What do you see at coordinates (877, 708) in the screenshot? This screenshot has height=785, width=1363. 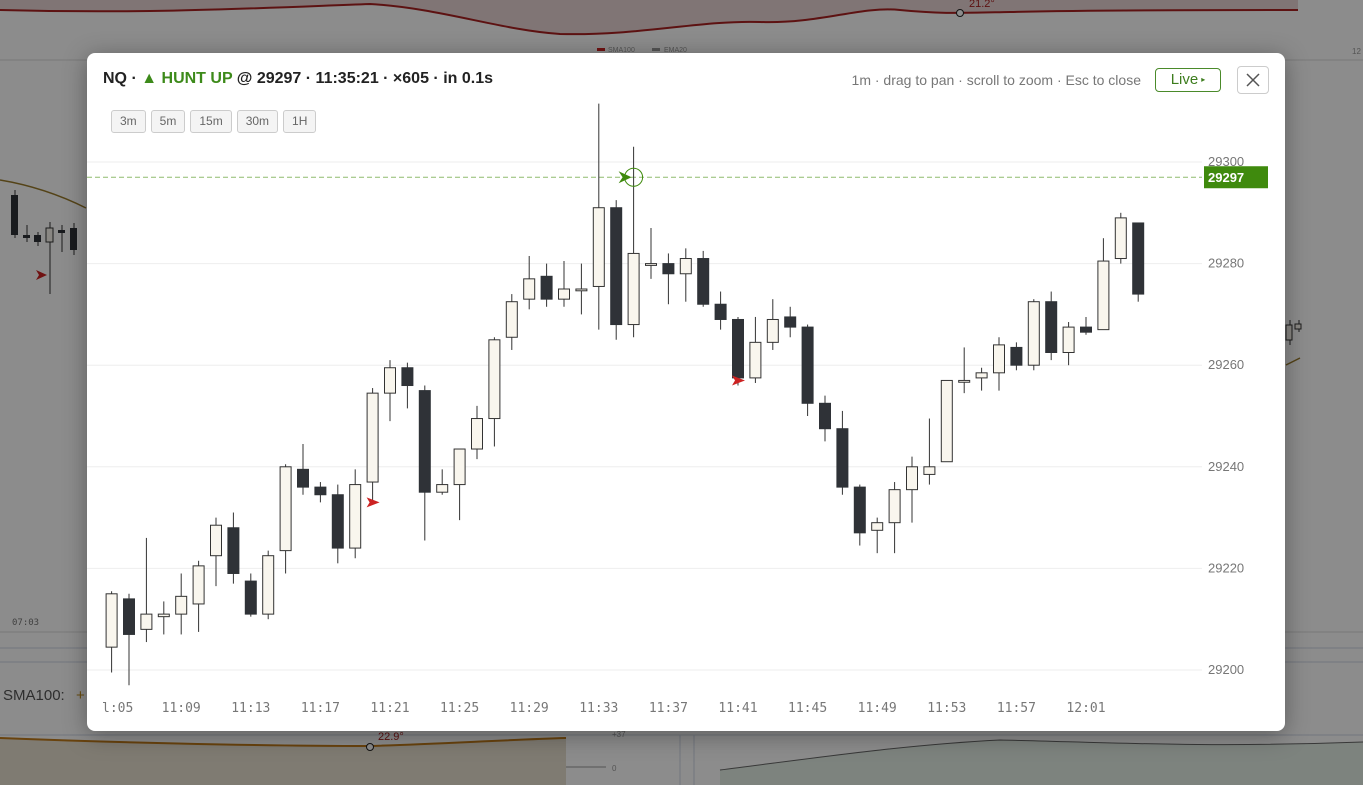 I see `x-tick-label: 11:49` at bounding box center [877, 708].